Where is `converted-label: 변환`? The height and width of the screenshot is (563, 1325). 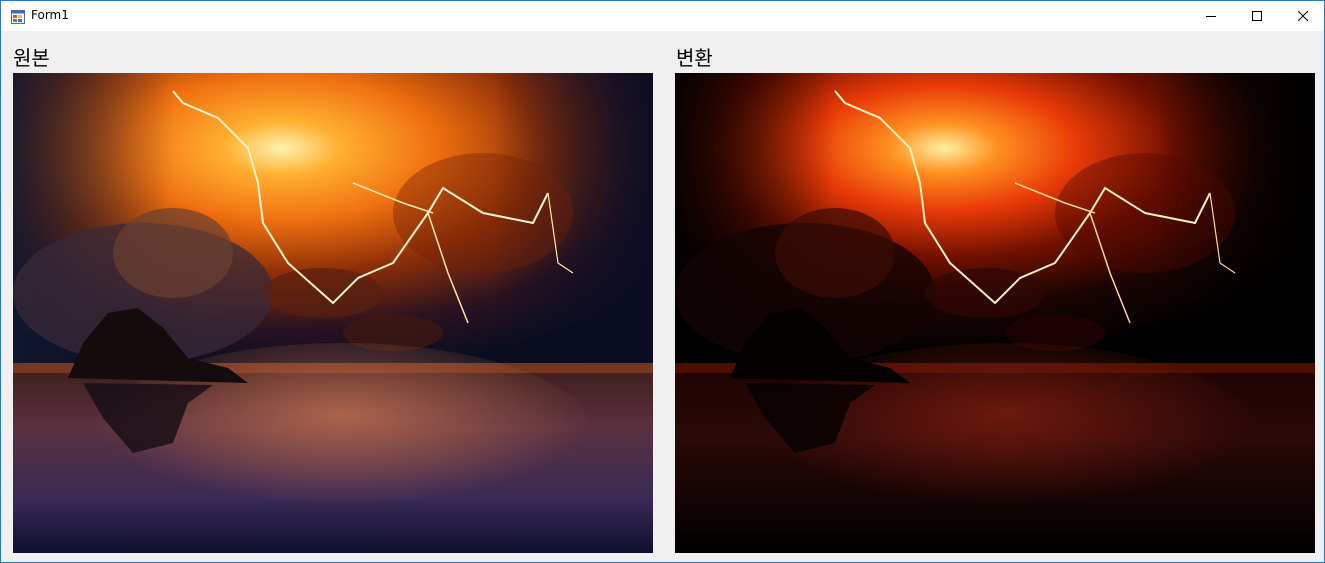
converted-label: 변환 is located at coordinates (694, 58).